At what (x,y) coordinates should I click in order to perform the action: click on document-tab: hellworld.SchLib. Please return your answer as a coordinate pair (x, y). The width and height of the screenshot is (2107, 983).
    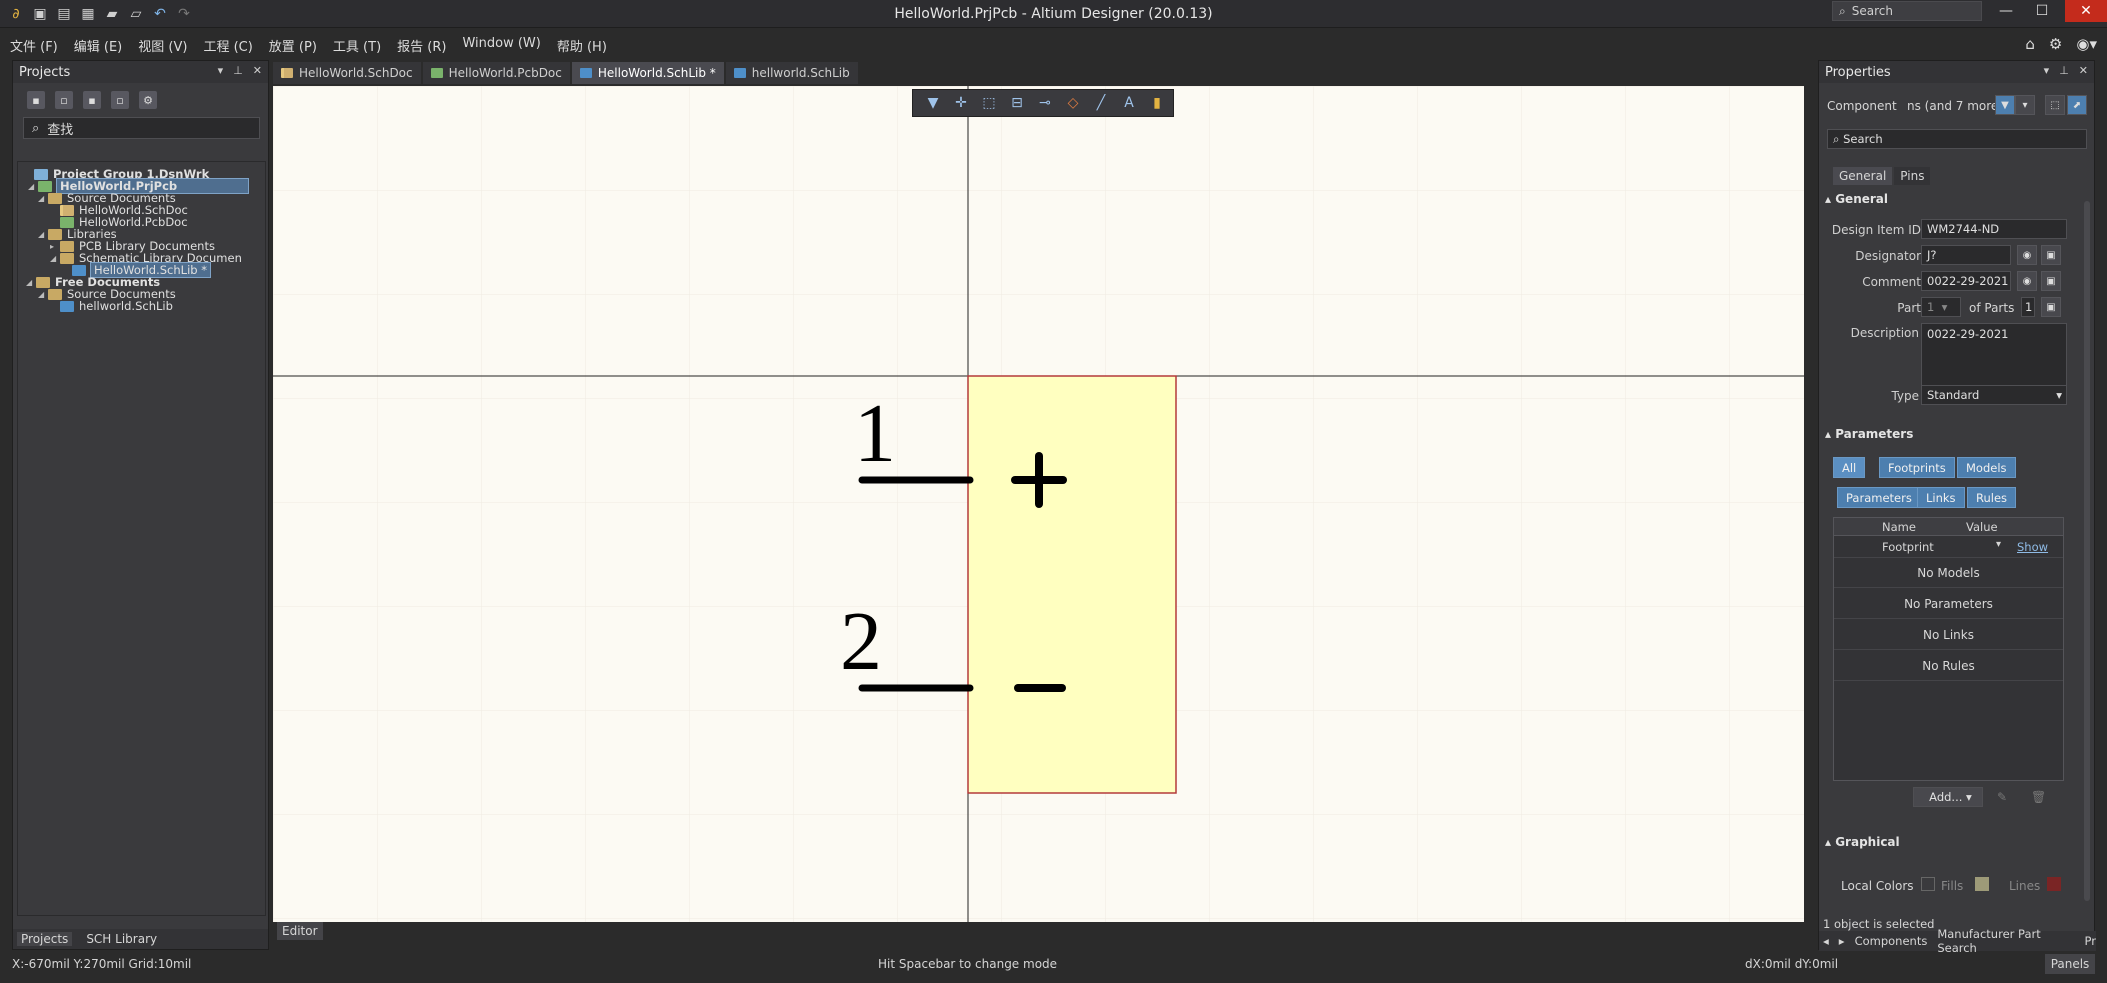
    Looking at the image, I should click on (791, 73).